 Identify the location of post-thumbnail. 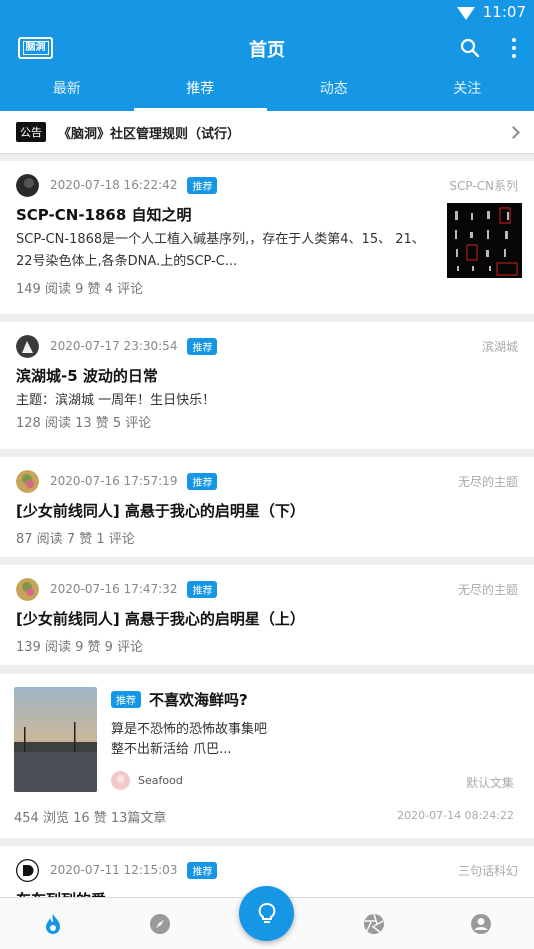
(484, 240).